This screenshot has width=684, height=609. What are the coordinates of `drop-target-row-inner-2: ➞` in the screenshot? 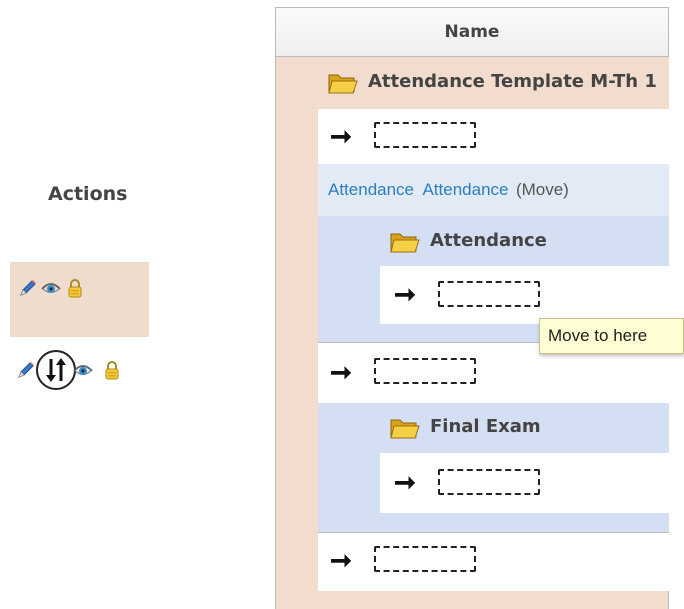 It's located at (524, 483).